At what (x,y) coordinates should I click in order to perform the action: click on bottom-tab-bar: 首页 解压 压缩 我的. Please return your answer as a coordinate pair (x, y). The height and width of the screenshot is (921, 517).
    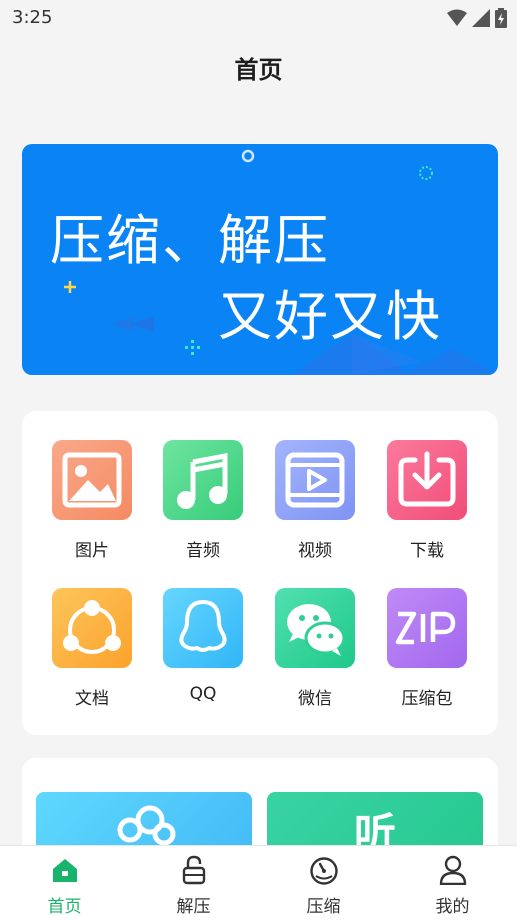
    Looking at the image, I should click on (258, 883).